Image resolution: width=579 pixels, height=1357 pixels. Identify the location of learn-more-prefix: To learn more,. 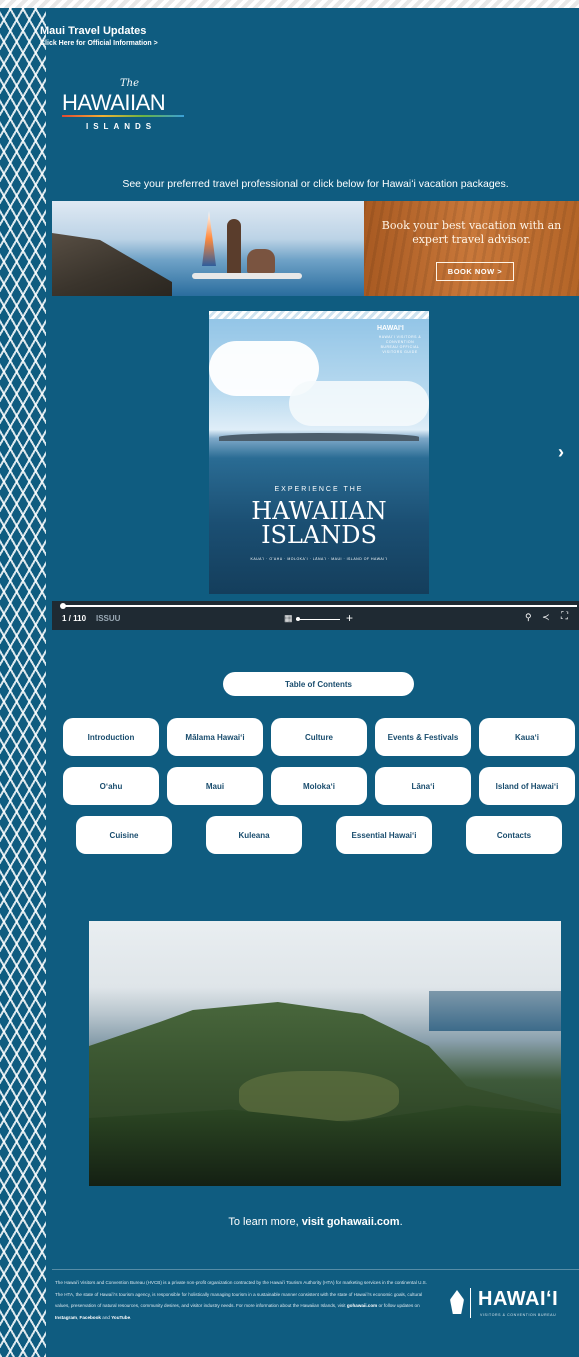
(265, 1222).